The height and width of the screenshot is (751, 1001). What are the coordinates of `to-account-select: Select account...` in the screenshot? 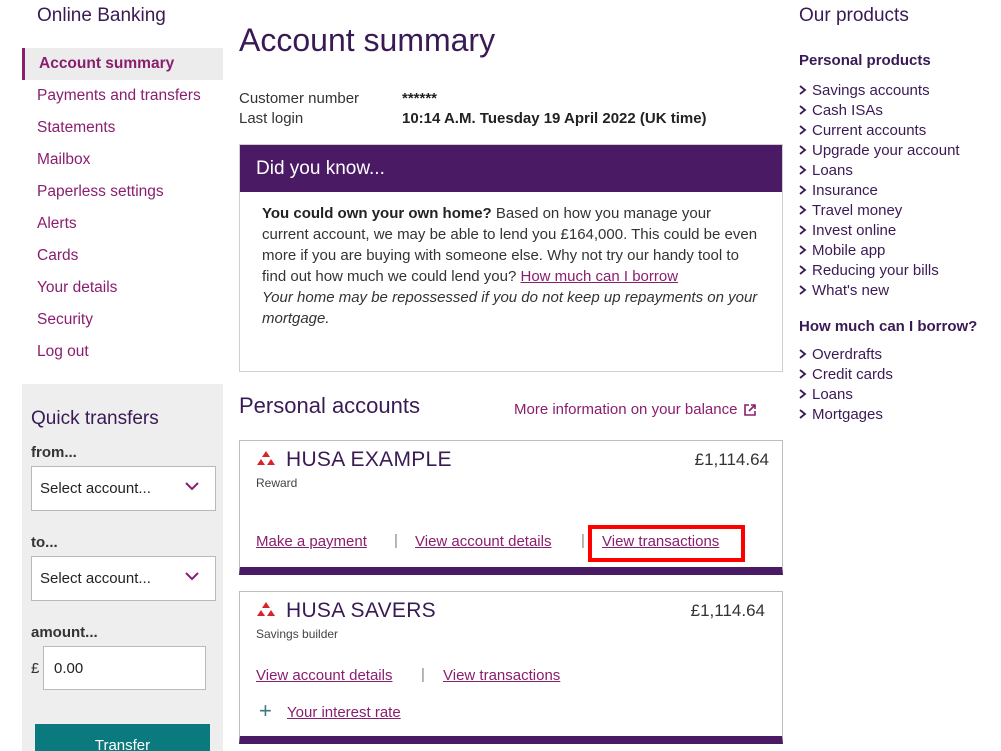 It's located at (123, 578).